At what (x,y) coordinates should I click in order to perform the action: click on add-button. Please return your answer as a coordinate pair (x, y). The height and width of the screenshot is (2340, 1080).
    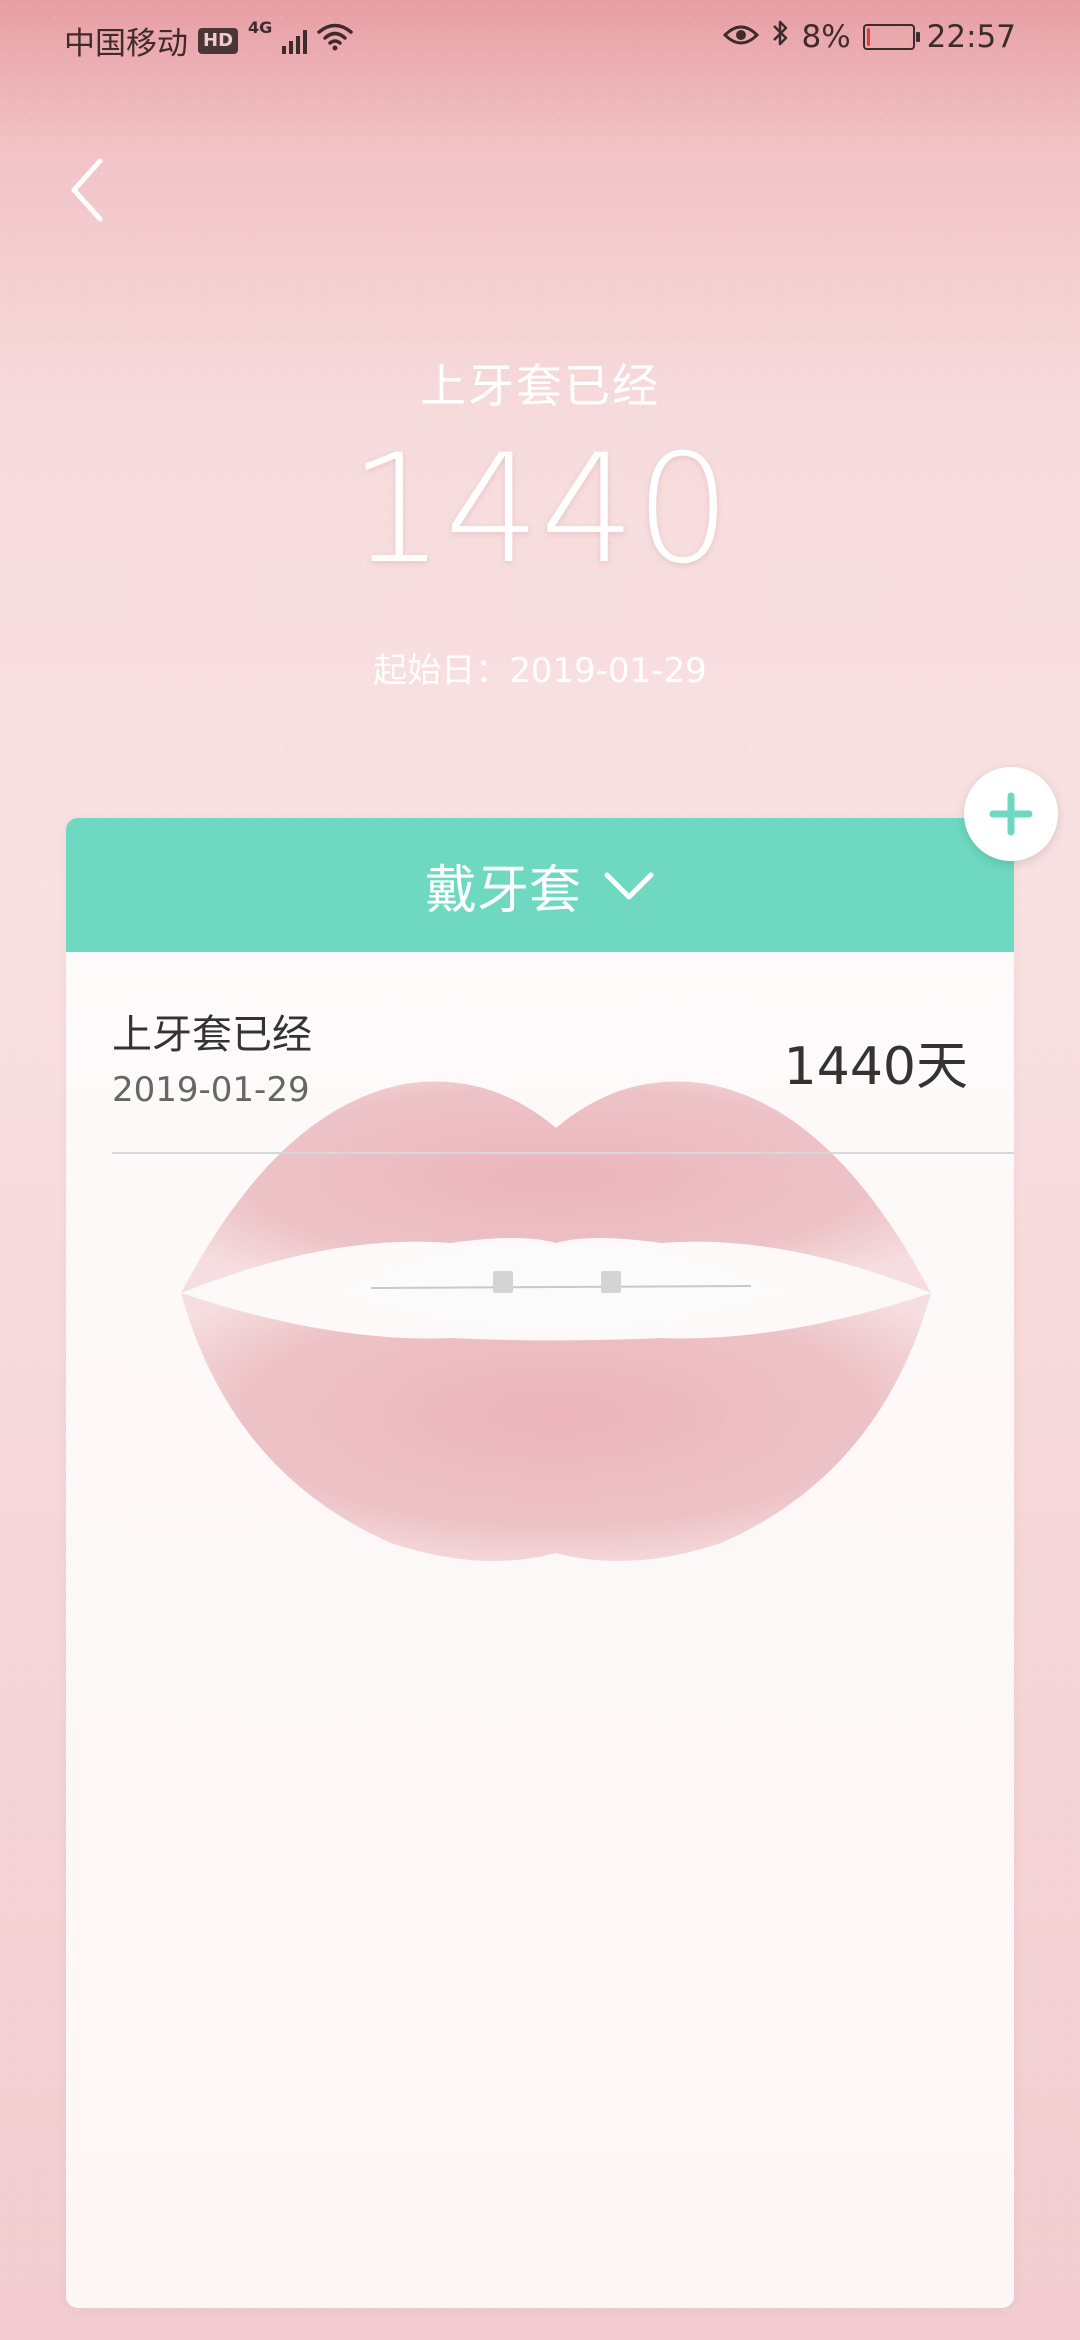
    Looking at the image, I should click on (1011, 814).